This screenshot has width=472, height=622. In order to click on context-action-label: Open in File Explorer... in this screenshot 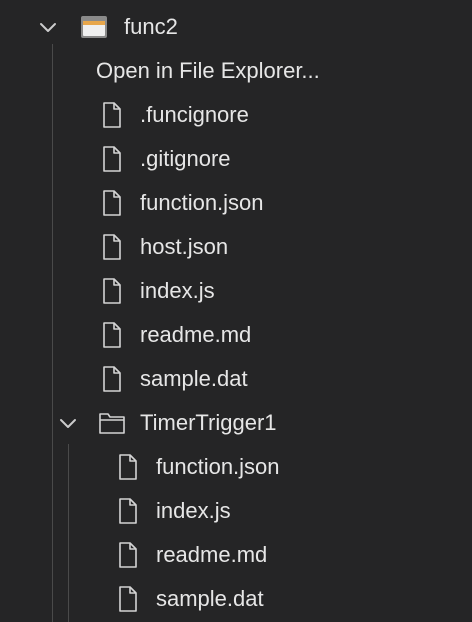, I will do `click(208, 70)`.